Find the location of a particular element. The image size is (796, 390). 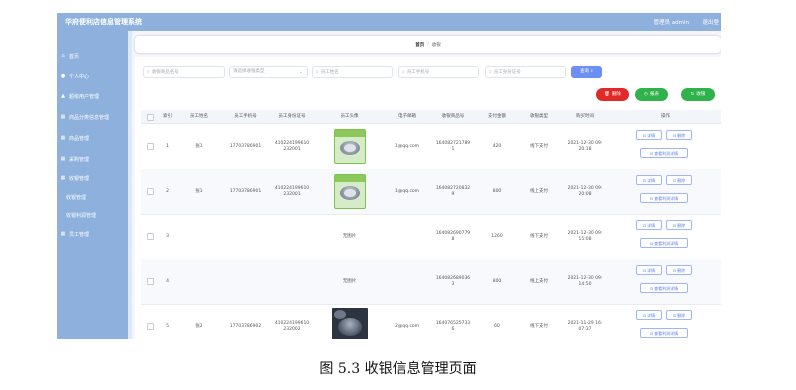

cell-idx: 3 is located at coordinates (167, 236).